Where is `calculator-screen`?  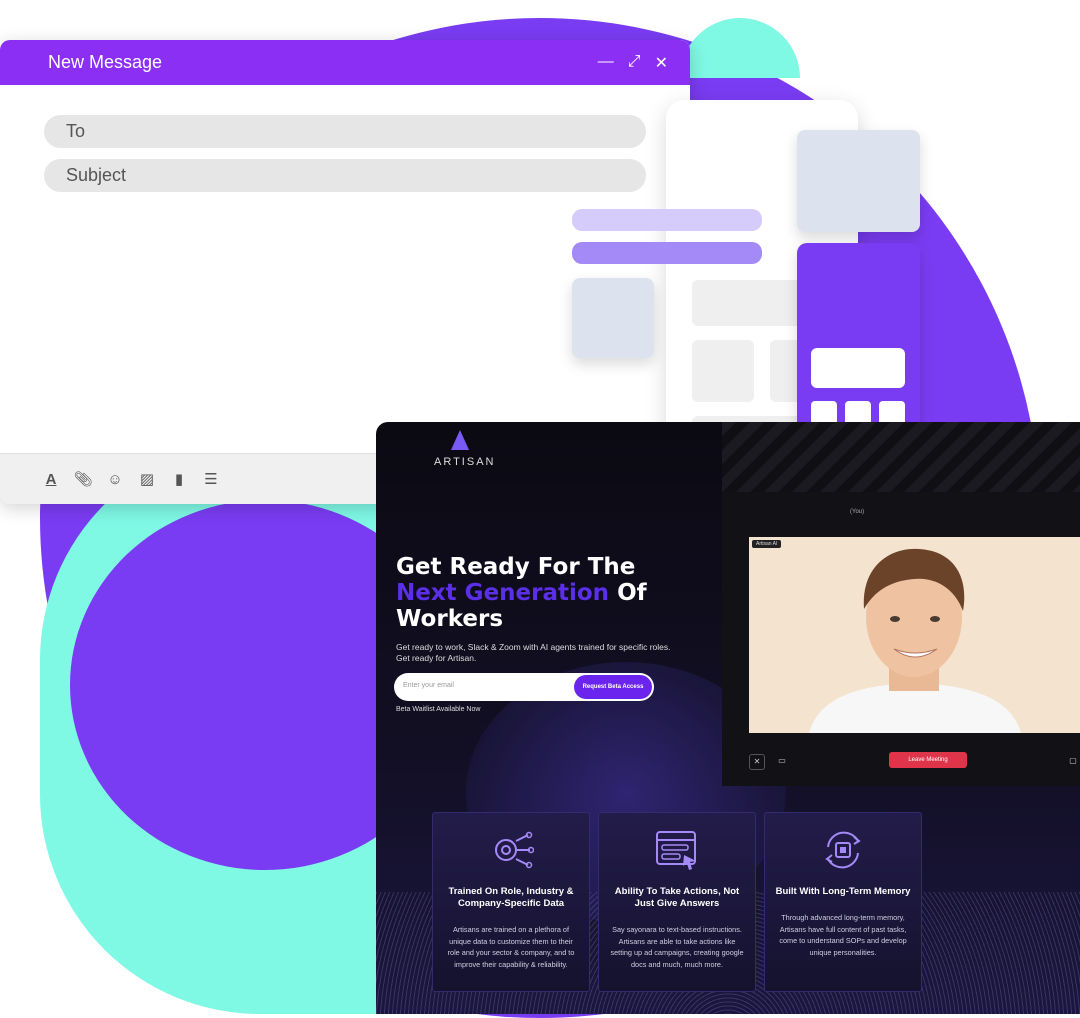 calculator-screen is located at coordinates (858, 368).